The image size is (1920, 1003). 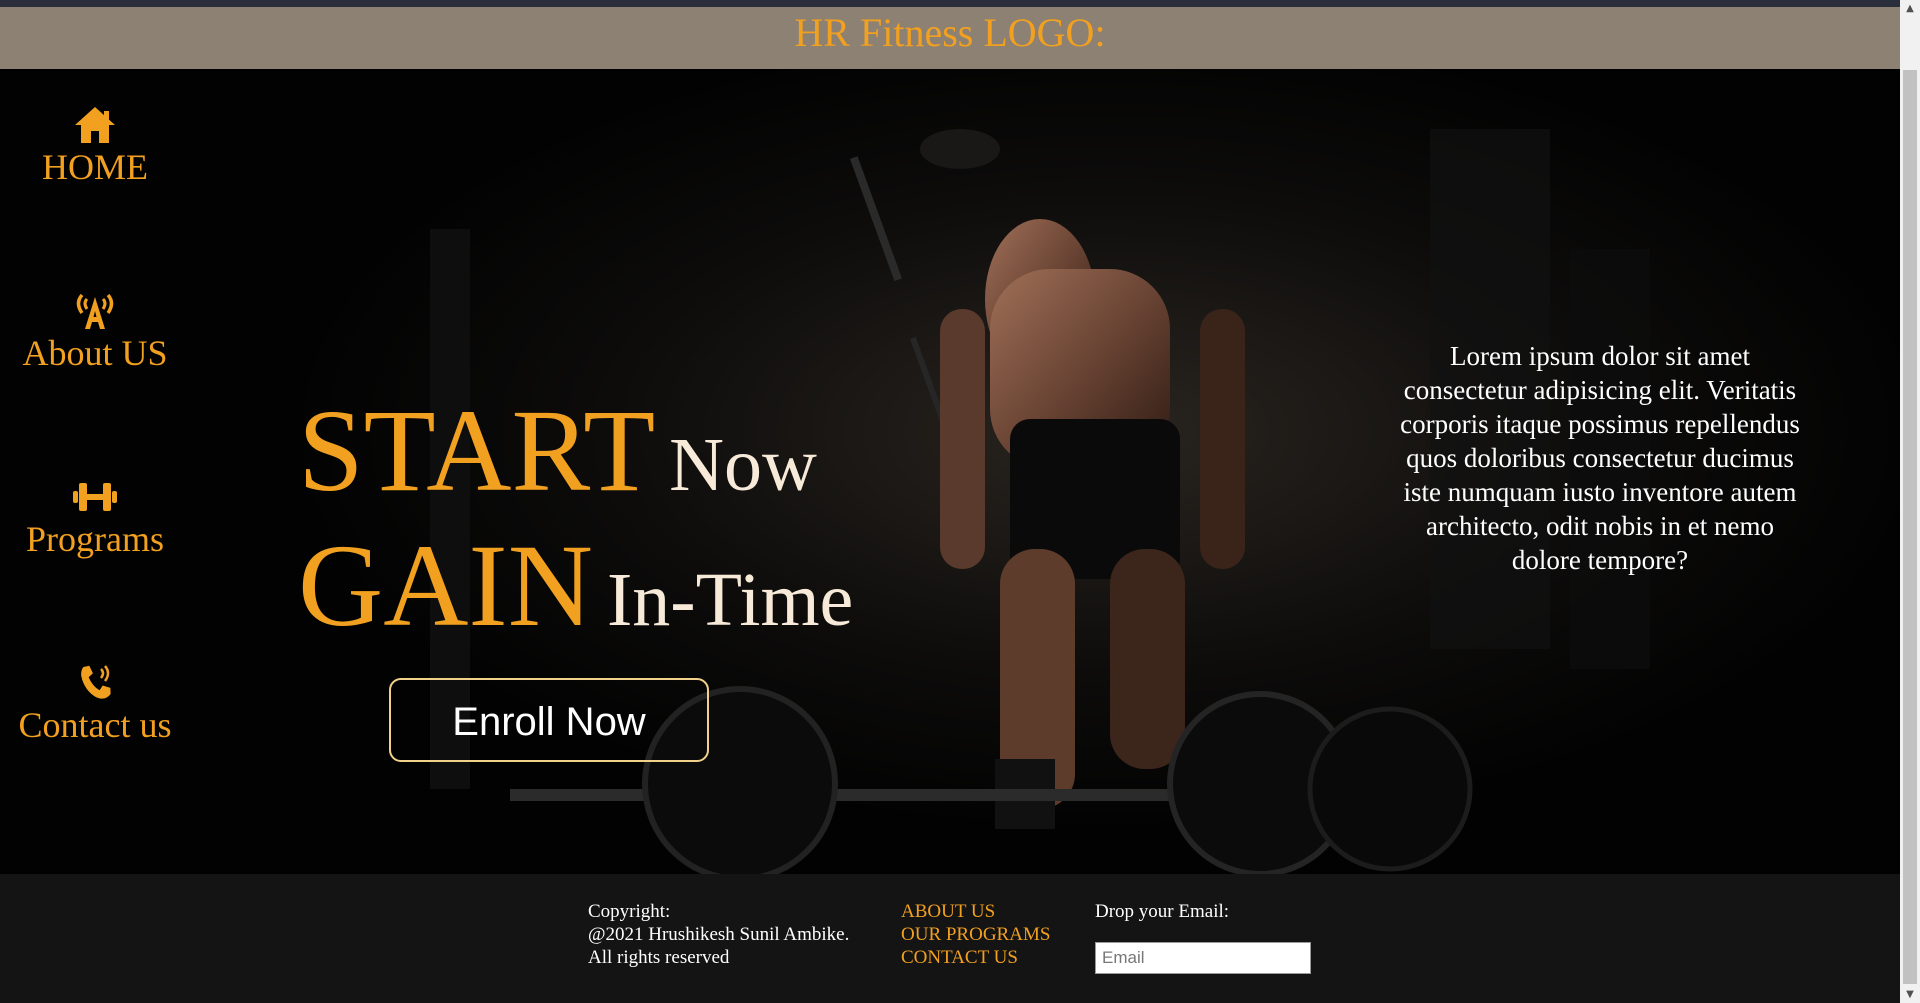 I want to click on browser-top-strip, so click(x=950, y=3).